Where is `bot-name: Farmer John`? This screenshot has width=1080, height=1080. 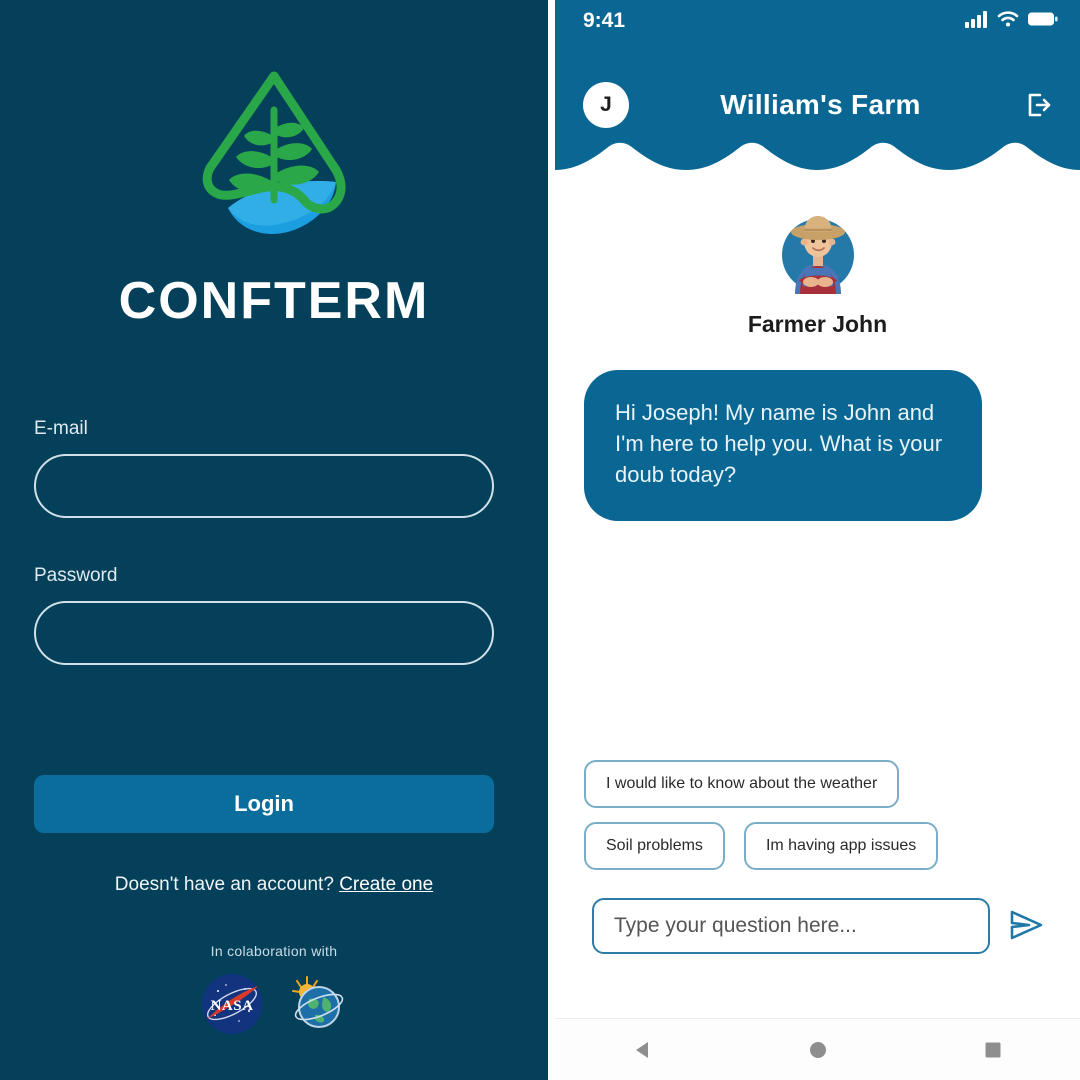 bot-name: Farmer John is located at coordinates (817, 324).